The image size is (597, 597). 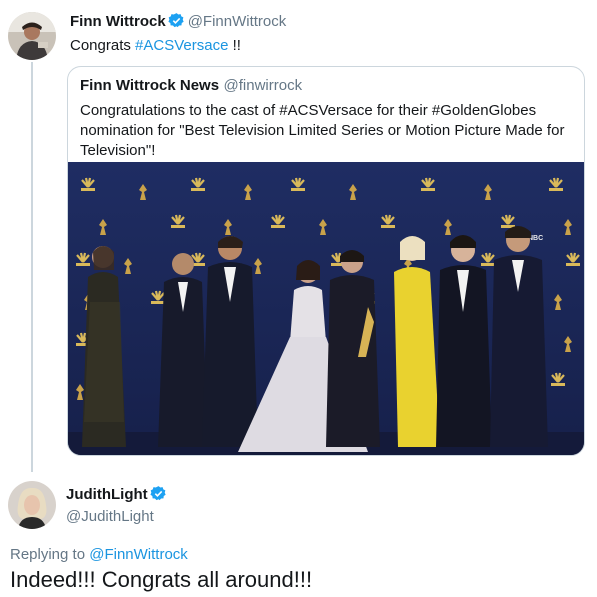 I want to click on tweet-header: Finn Wittrock @FinnWittrock, so click(x=178, y=21).